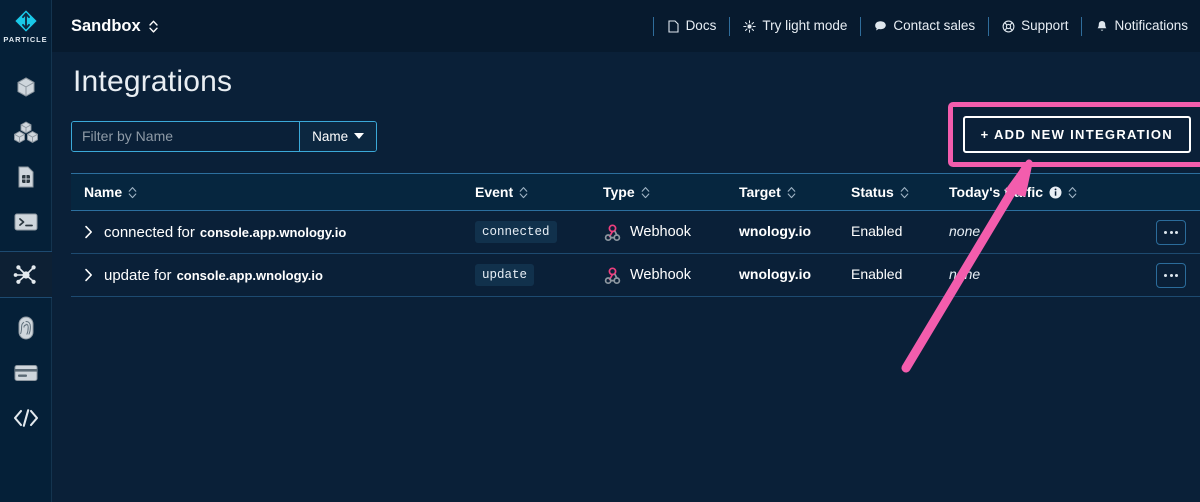  What do you see at coordinates (359, 136) in the screenshot?
I see `chevron-down-icon` at bounding box center [359, 136].